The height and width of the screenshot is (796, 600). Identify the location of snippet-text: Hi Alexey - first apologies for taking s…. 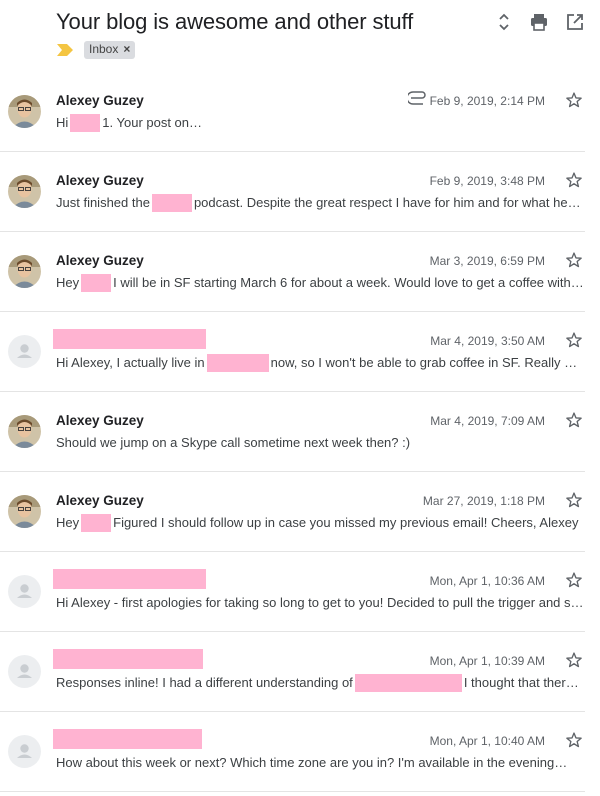
(320, 602).